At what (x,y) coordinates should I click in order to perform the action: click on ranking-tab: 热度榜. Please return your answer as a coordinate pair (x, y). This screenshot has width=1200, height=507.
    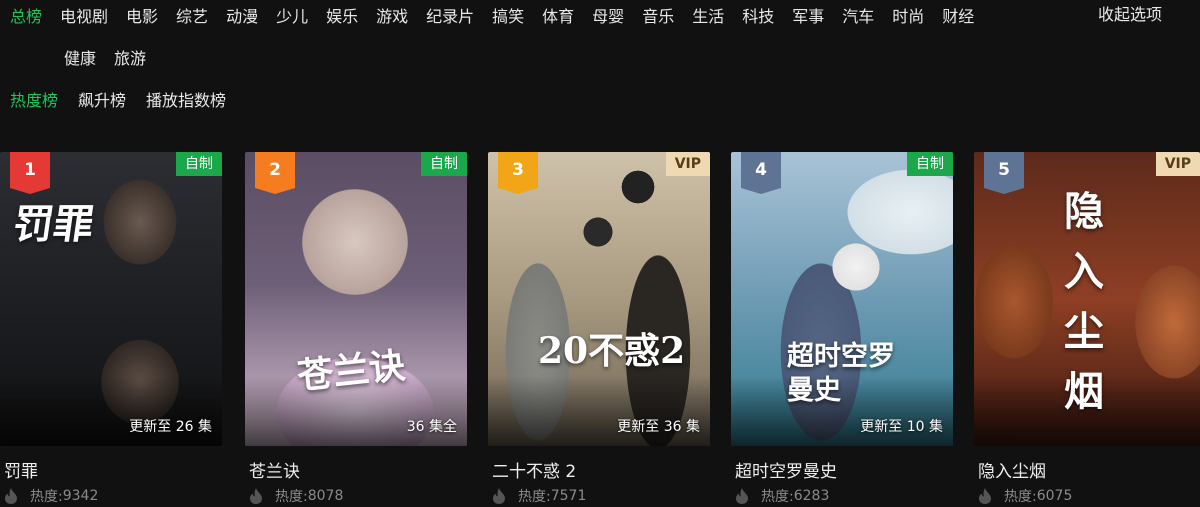
    Looking at the image, I should click on (34, 99).